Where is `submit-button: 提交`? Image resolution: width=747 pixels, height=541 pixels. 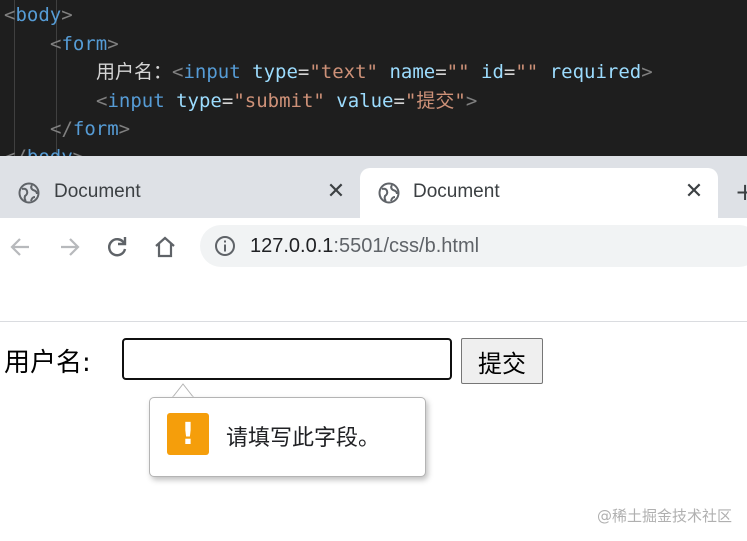
submit-button: 提交 is located at coordinates (502, 361).